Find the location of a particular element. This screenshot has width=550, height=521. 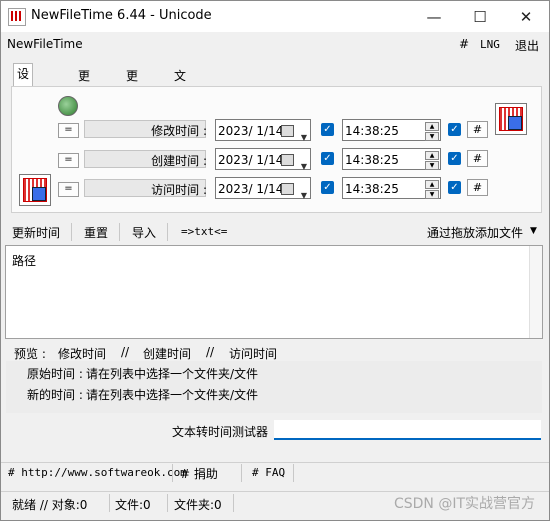

menu-exit: 退出 is located at coordinates (527, 45).